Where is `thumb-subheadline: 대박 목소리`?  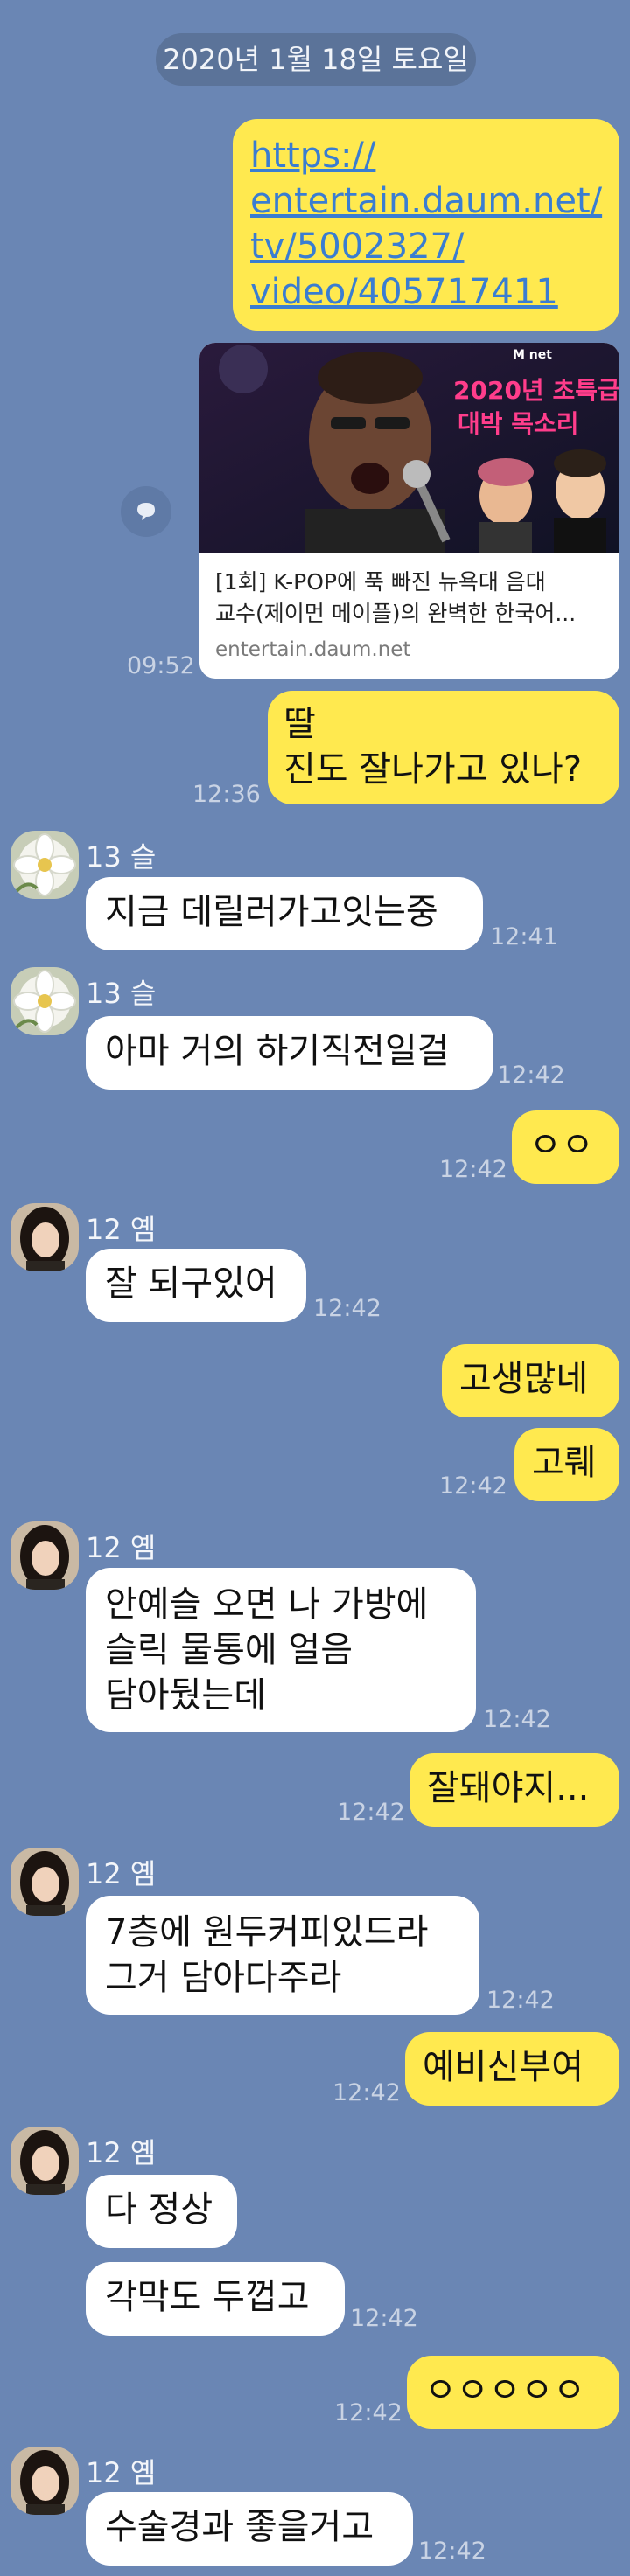
thumb-subheadline: 대박 목소리 is located at coordinates (518, 423).